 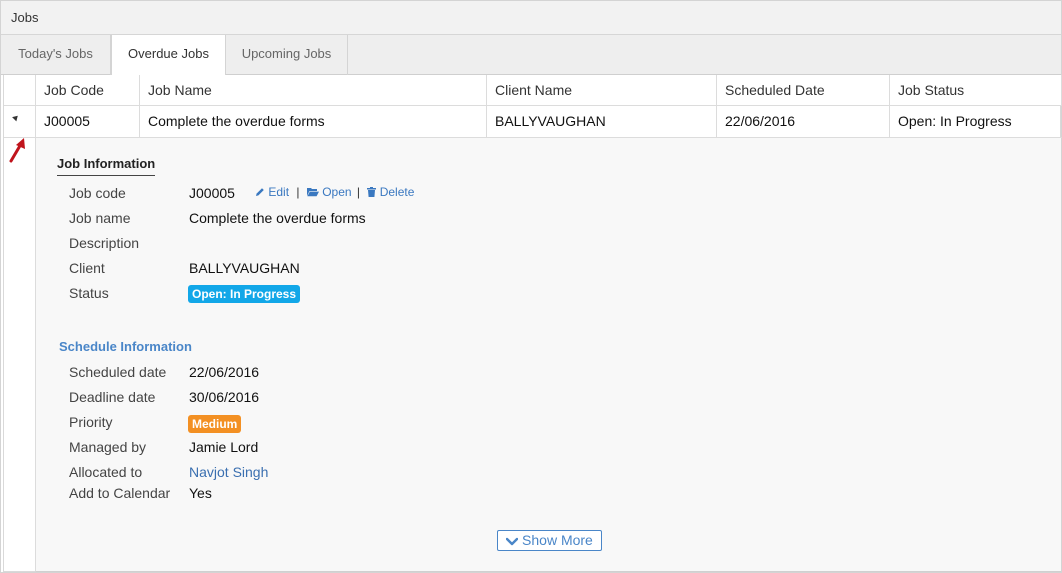 I want to click on edit-link: Edit, so click(x=273, y=192).